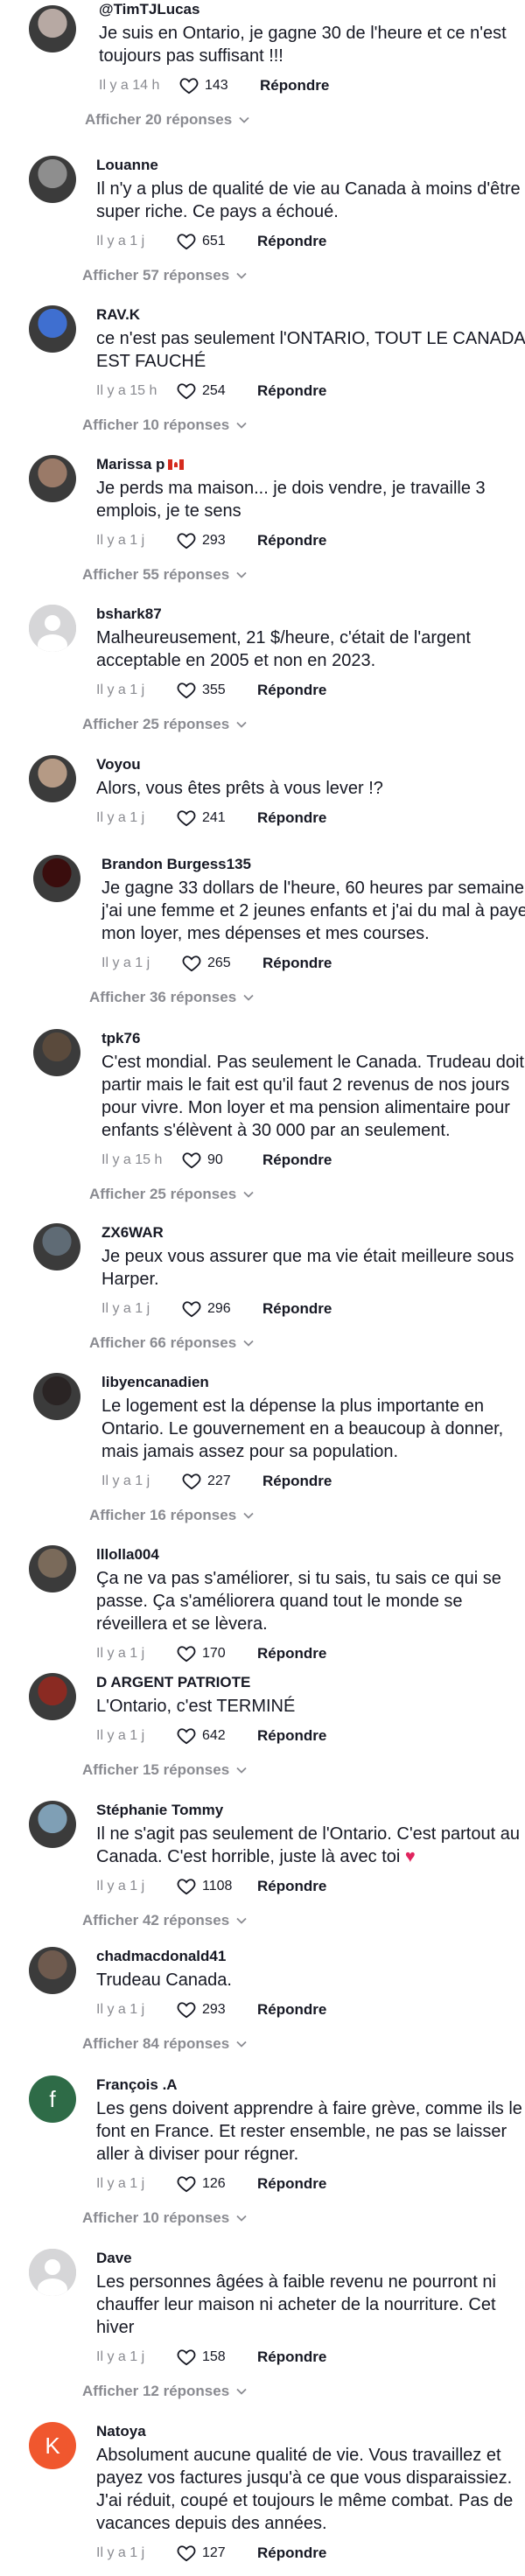 The width and height of the screenshot is (525, 2576). What do you see at coordinates (219, 1308) in the screenshot?
I see `like-count: 296` at bounding box center [219, 1308].